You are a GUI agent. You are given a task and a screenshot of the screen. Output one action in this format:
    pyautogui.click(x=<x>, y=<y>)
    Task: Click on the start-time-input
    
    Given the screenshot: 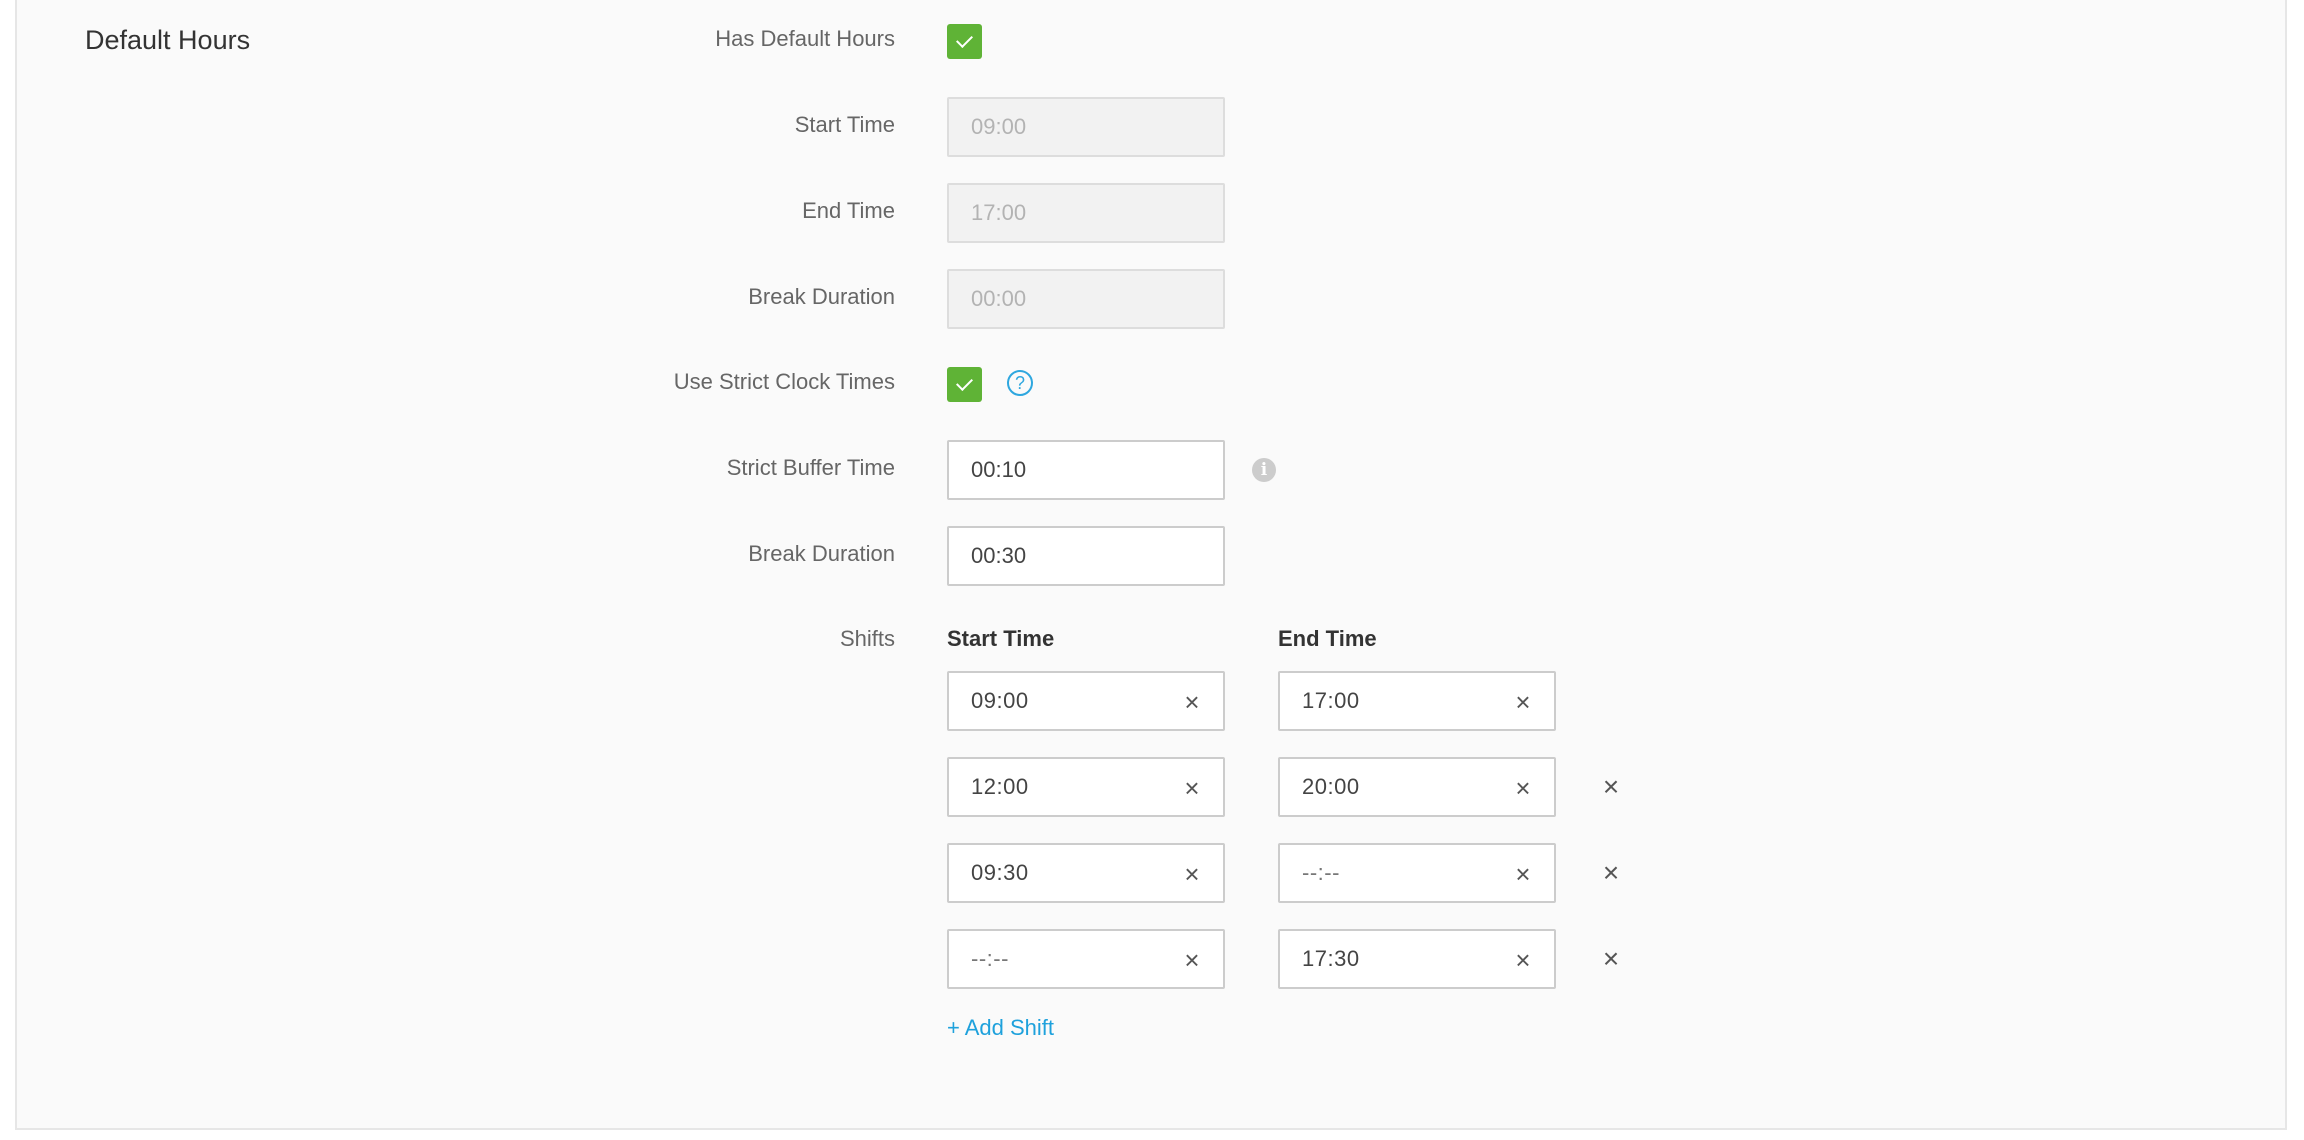 What is the action you would take?
    pyautogui.click(x=1086, y=127)
    